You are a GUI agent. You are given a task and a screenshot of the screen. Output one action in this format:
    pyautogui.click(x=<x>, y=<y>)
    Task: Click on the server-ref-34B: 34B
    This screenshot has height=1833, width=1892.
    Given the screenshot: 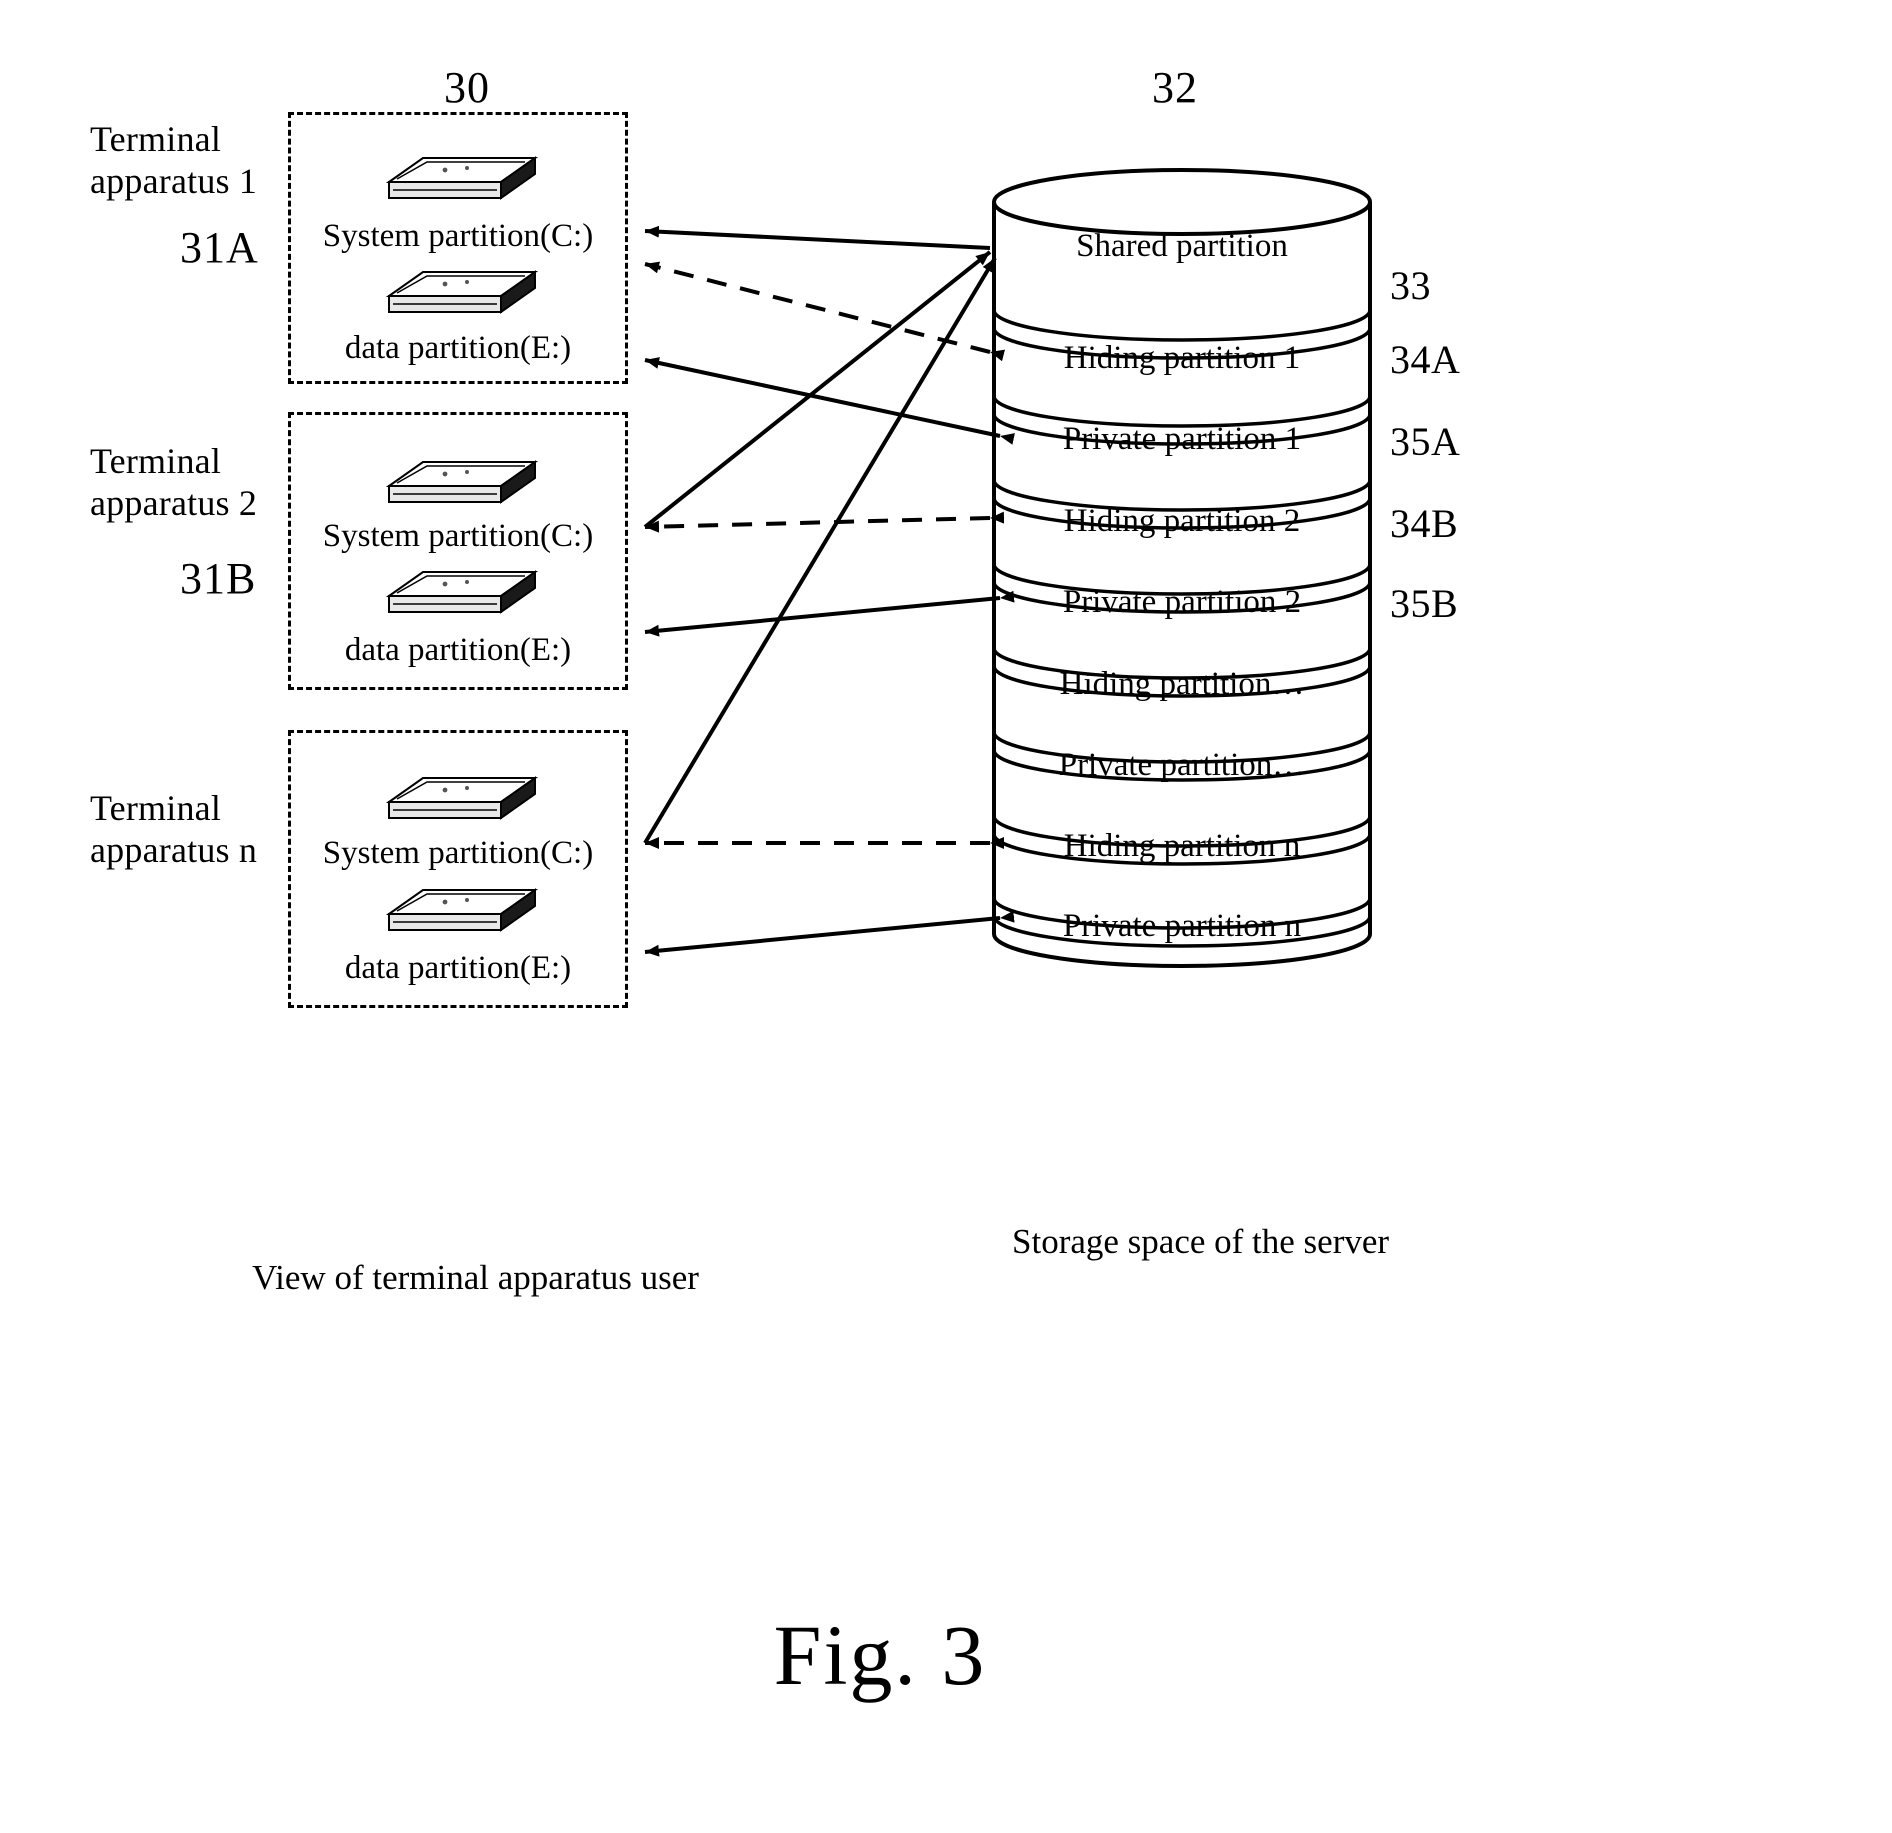 What is the action you would take?
    pyautogui.click(x=1424, y=523)
    